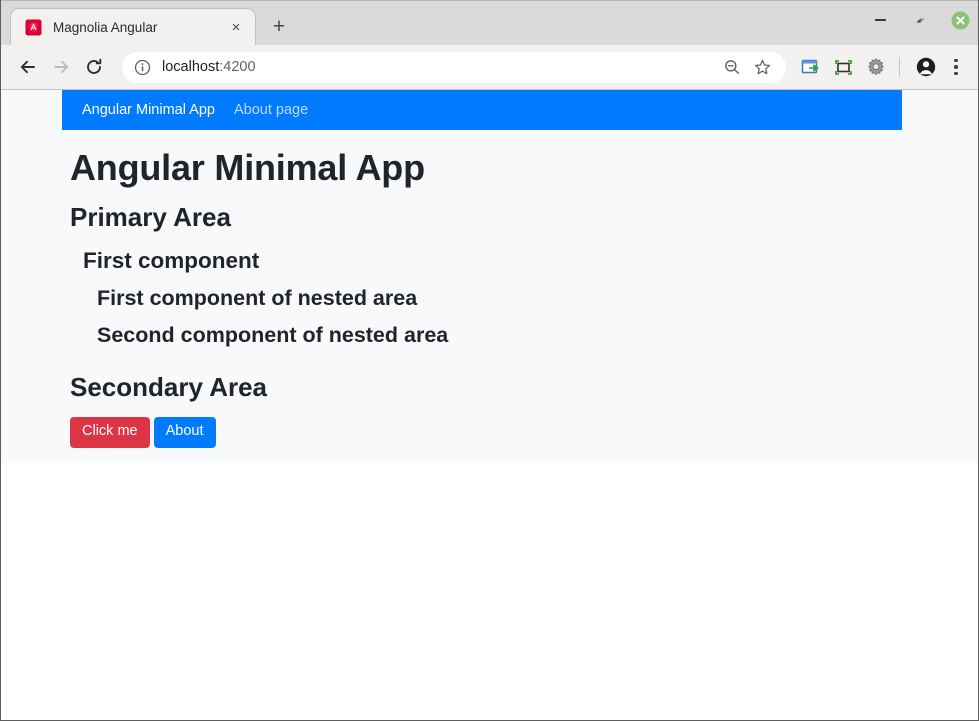  Describe the element at coordinates (960, 20) in the screenshot. I see `close-icon` at that location.